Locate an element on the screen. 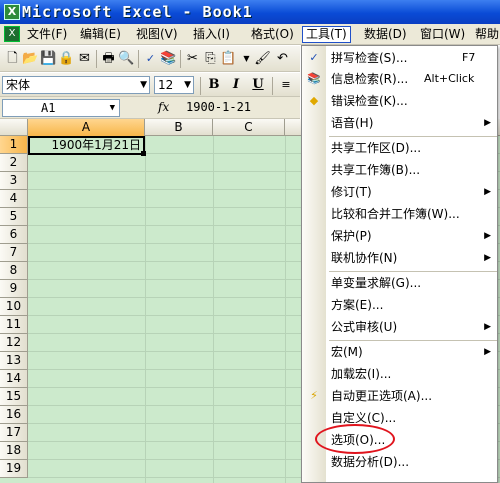  new-icon: 🗋 is located at coordinates (12, 58).